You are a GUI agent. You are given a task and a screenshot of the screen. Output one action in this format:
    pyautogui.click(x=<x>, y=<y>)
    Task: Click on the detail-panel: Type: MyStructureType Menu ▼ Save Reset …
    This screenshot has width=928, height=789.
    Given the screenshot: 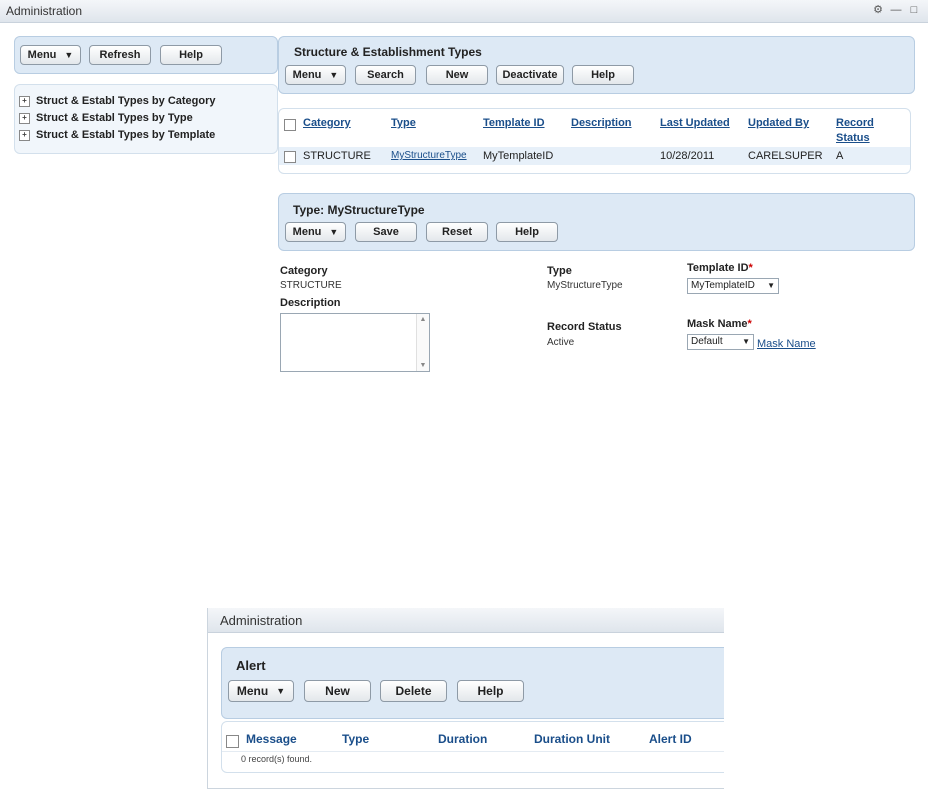 What is the action you would take?
    pyautogui.click(x=596, y=222)
    